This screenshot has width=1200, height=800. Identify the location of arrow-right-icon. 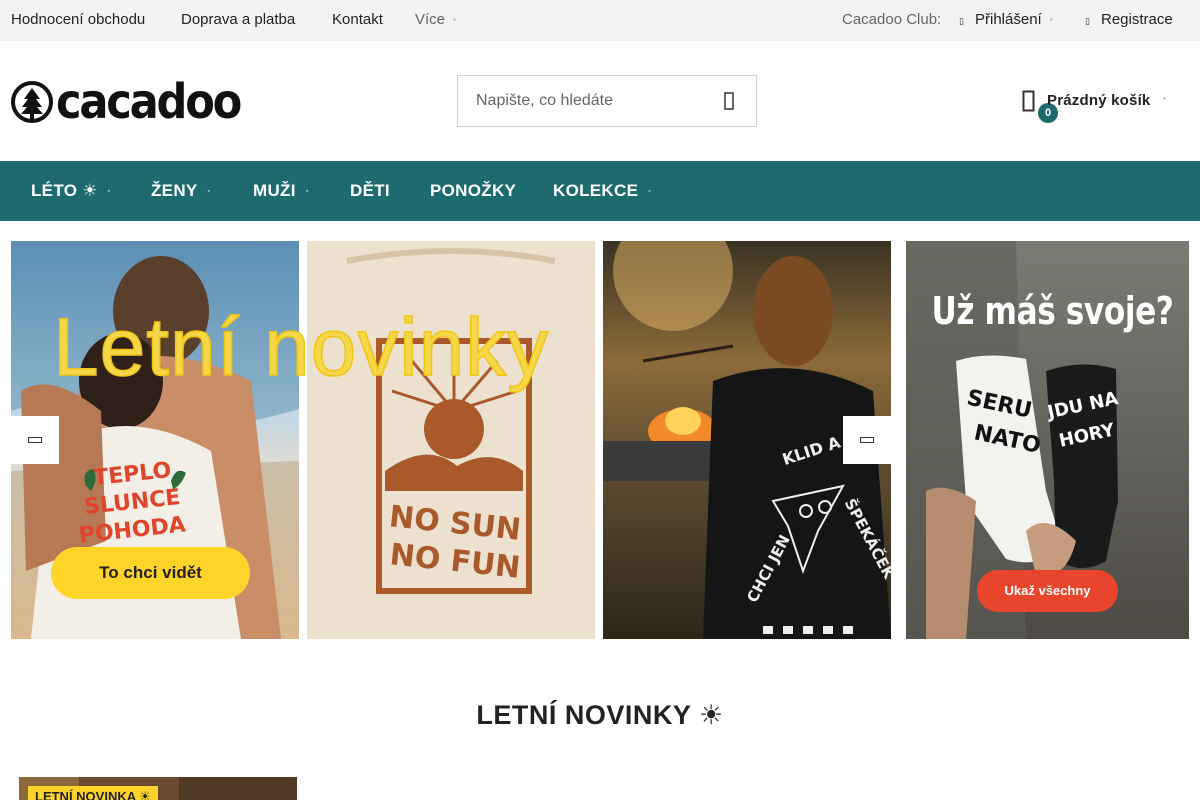
(867, 440).